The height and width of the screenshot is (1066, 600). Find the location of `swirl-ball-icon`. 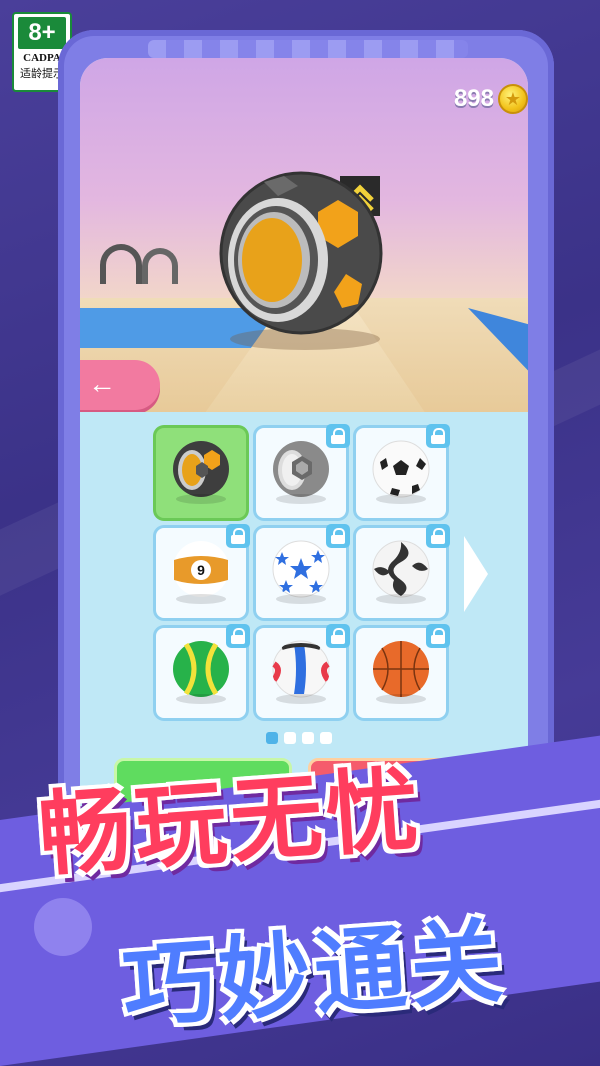

swirl-ball-icon is located at coordinates (401, 569).